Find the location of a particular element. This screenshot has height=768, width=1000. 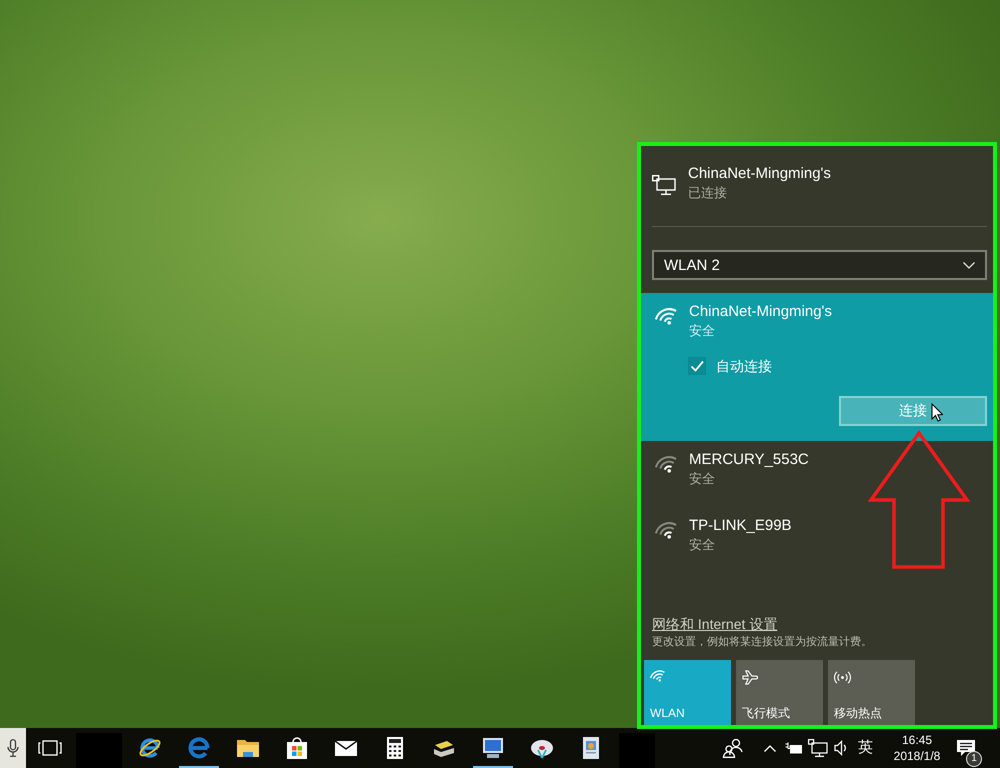

mouse-pointer-icon is located at coordinates (937, 412).